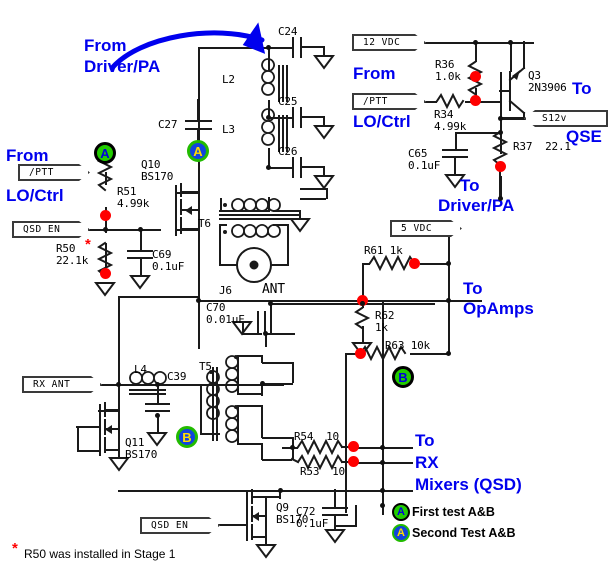 The image size is (615, 566). What do you see at coordinates (353, 446) in the screenshot?
I see `junction-dot-r54` at bounding box center [353, 446].